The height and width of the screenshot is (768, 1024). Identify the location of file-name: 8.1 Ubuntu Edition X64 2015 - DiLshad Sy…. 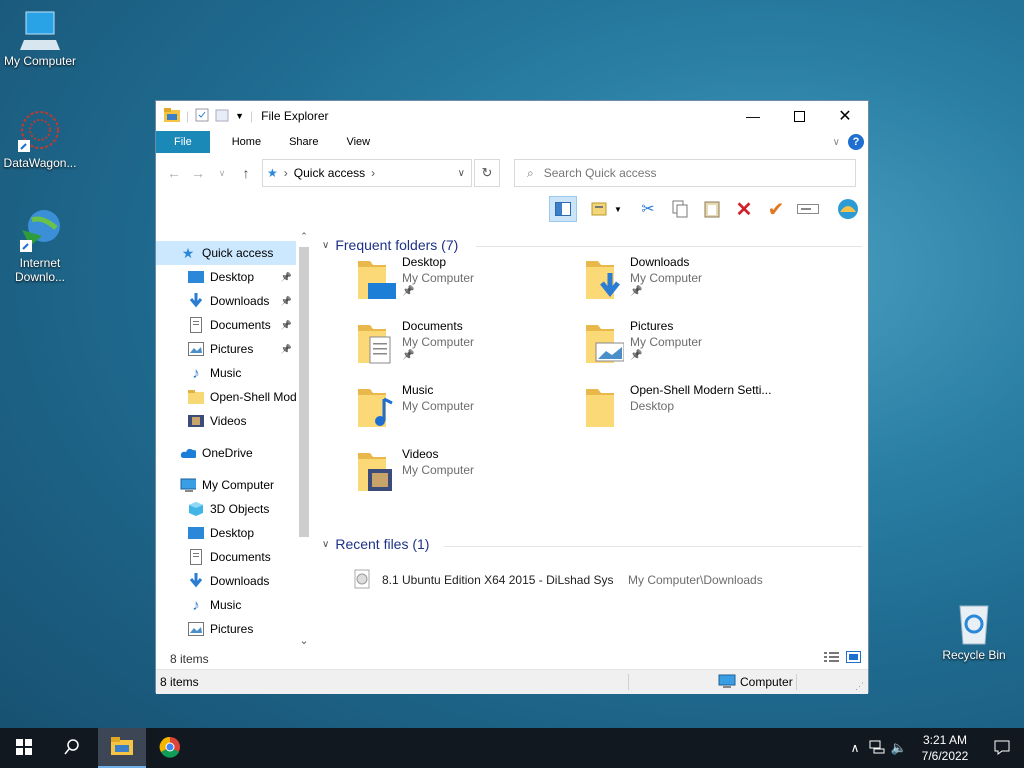
(498, 580).